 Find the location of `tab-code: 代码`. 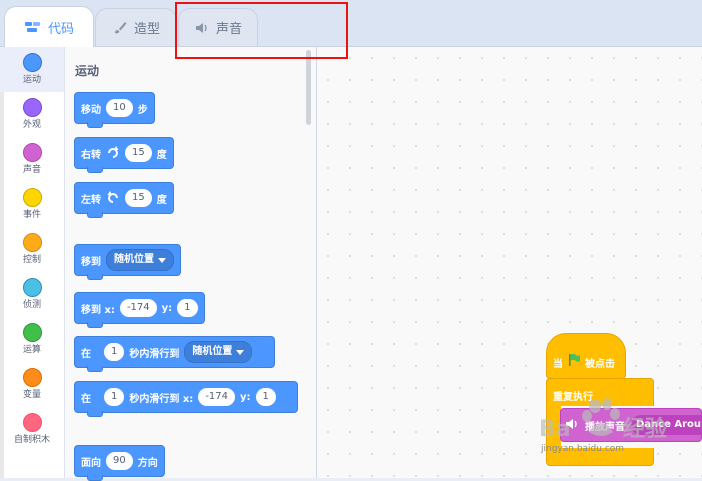

tab-code: 代码 is located at coordinates (49, 26).